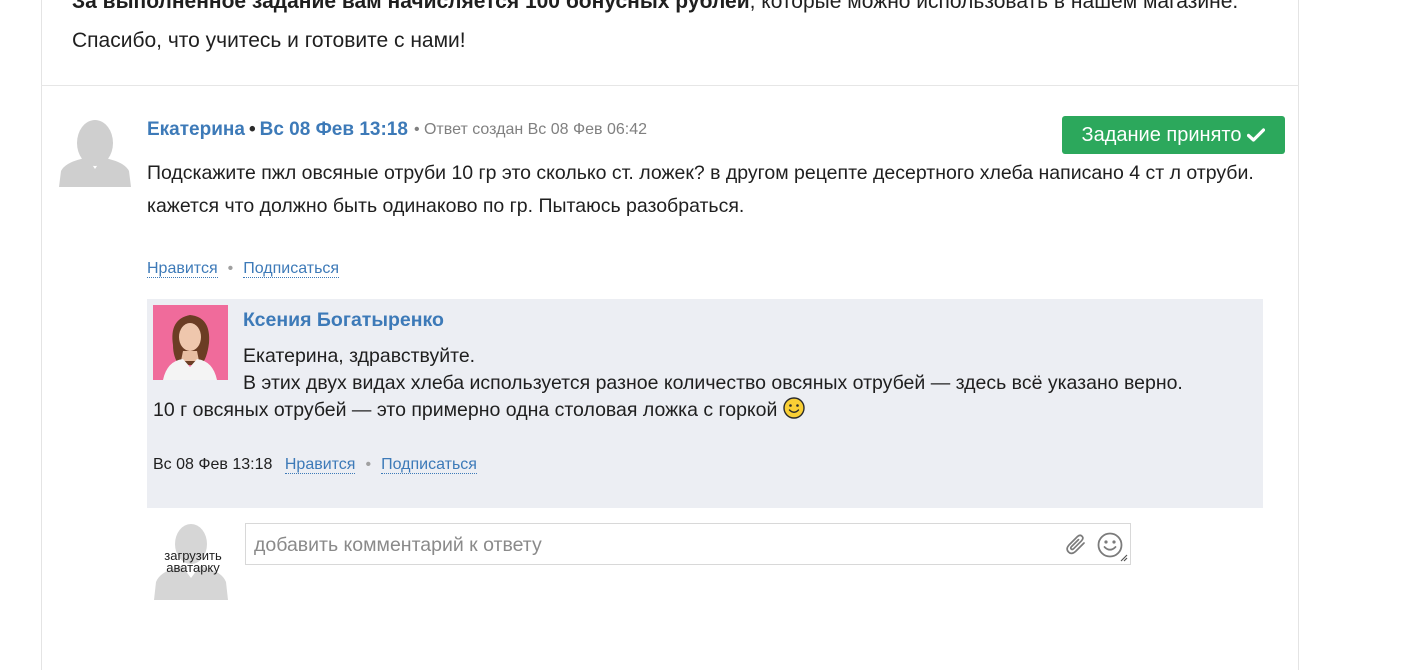 The image size is (1409, 670). Describe the element at coordinates (359, 356) in the screenshot. I see `reply-greeting: Екатерина, здравствуйте.` at that location.